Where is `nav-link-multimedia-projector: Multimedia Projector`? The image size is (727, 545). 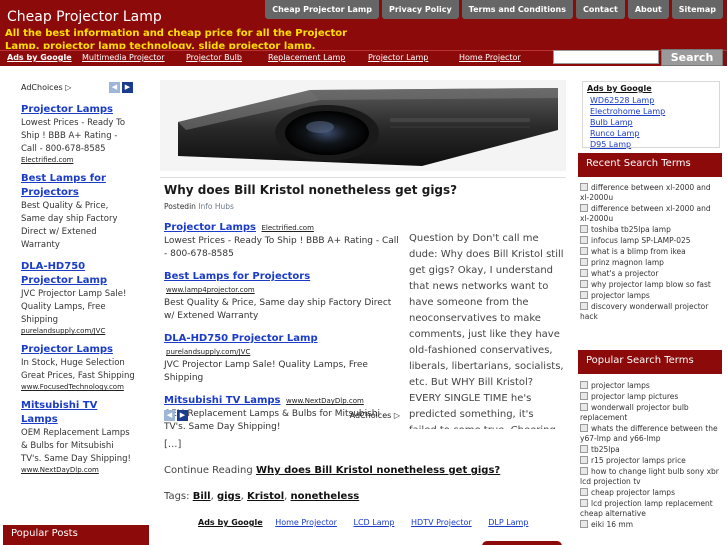 nav-link-multimedia-projector: Multimedia Projector is located at coordinates (123, 57).